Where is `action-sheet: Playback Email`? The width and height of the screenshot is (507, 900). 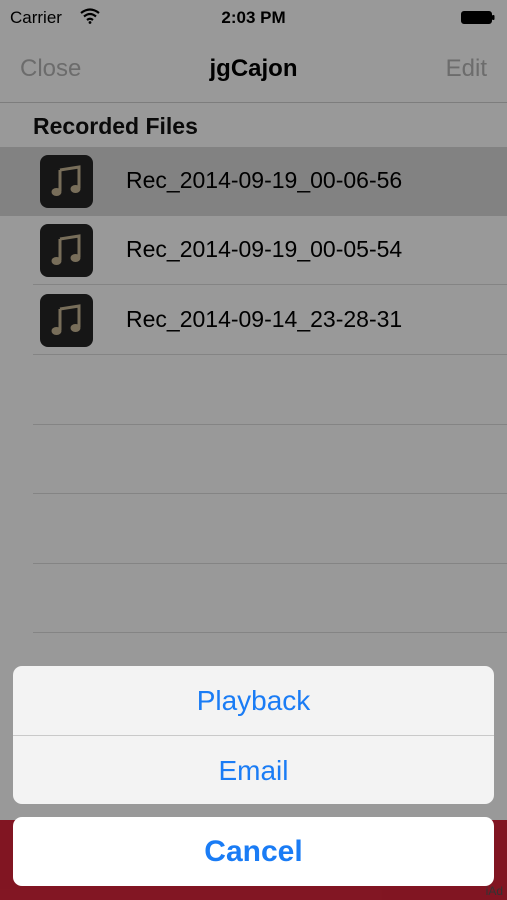
action-sheet: Playback Email is located at coordinates (253, 735).